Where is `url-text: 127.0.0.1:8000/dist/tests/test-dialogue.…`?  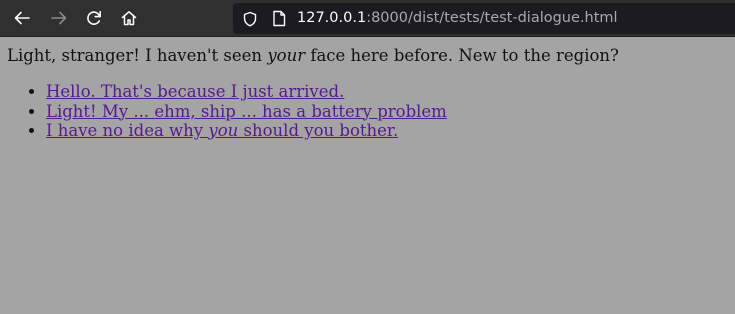
url-text: 127.0.0.1:8000/dist/tests/test-dialogue.… is located at coordinates (457, 18).